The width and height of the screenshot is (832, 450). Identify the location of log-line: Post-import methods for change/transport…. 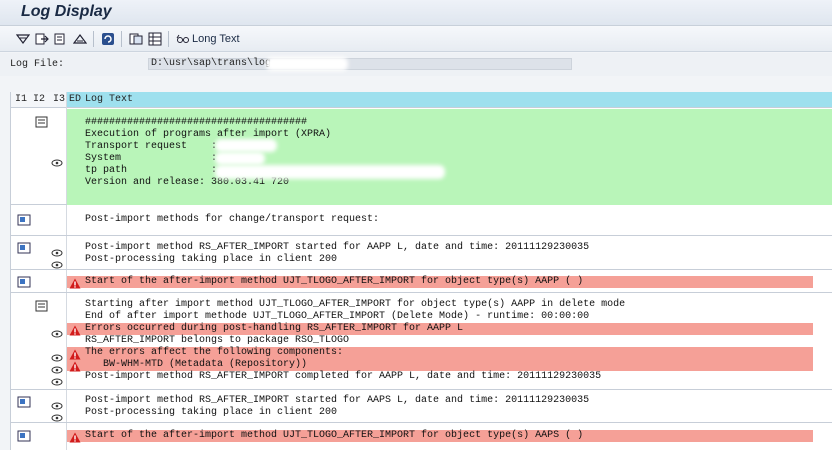
(232, 219).